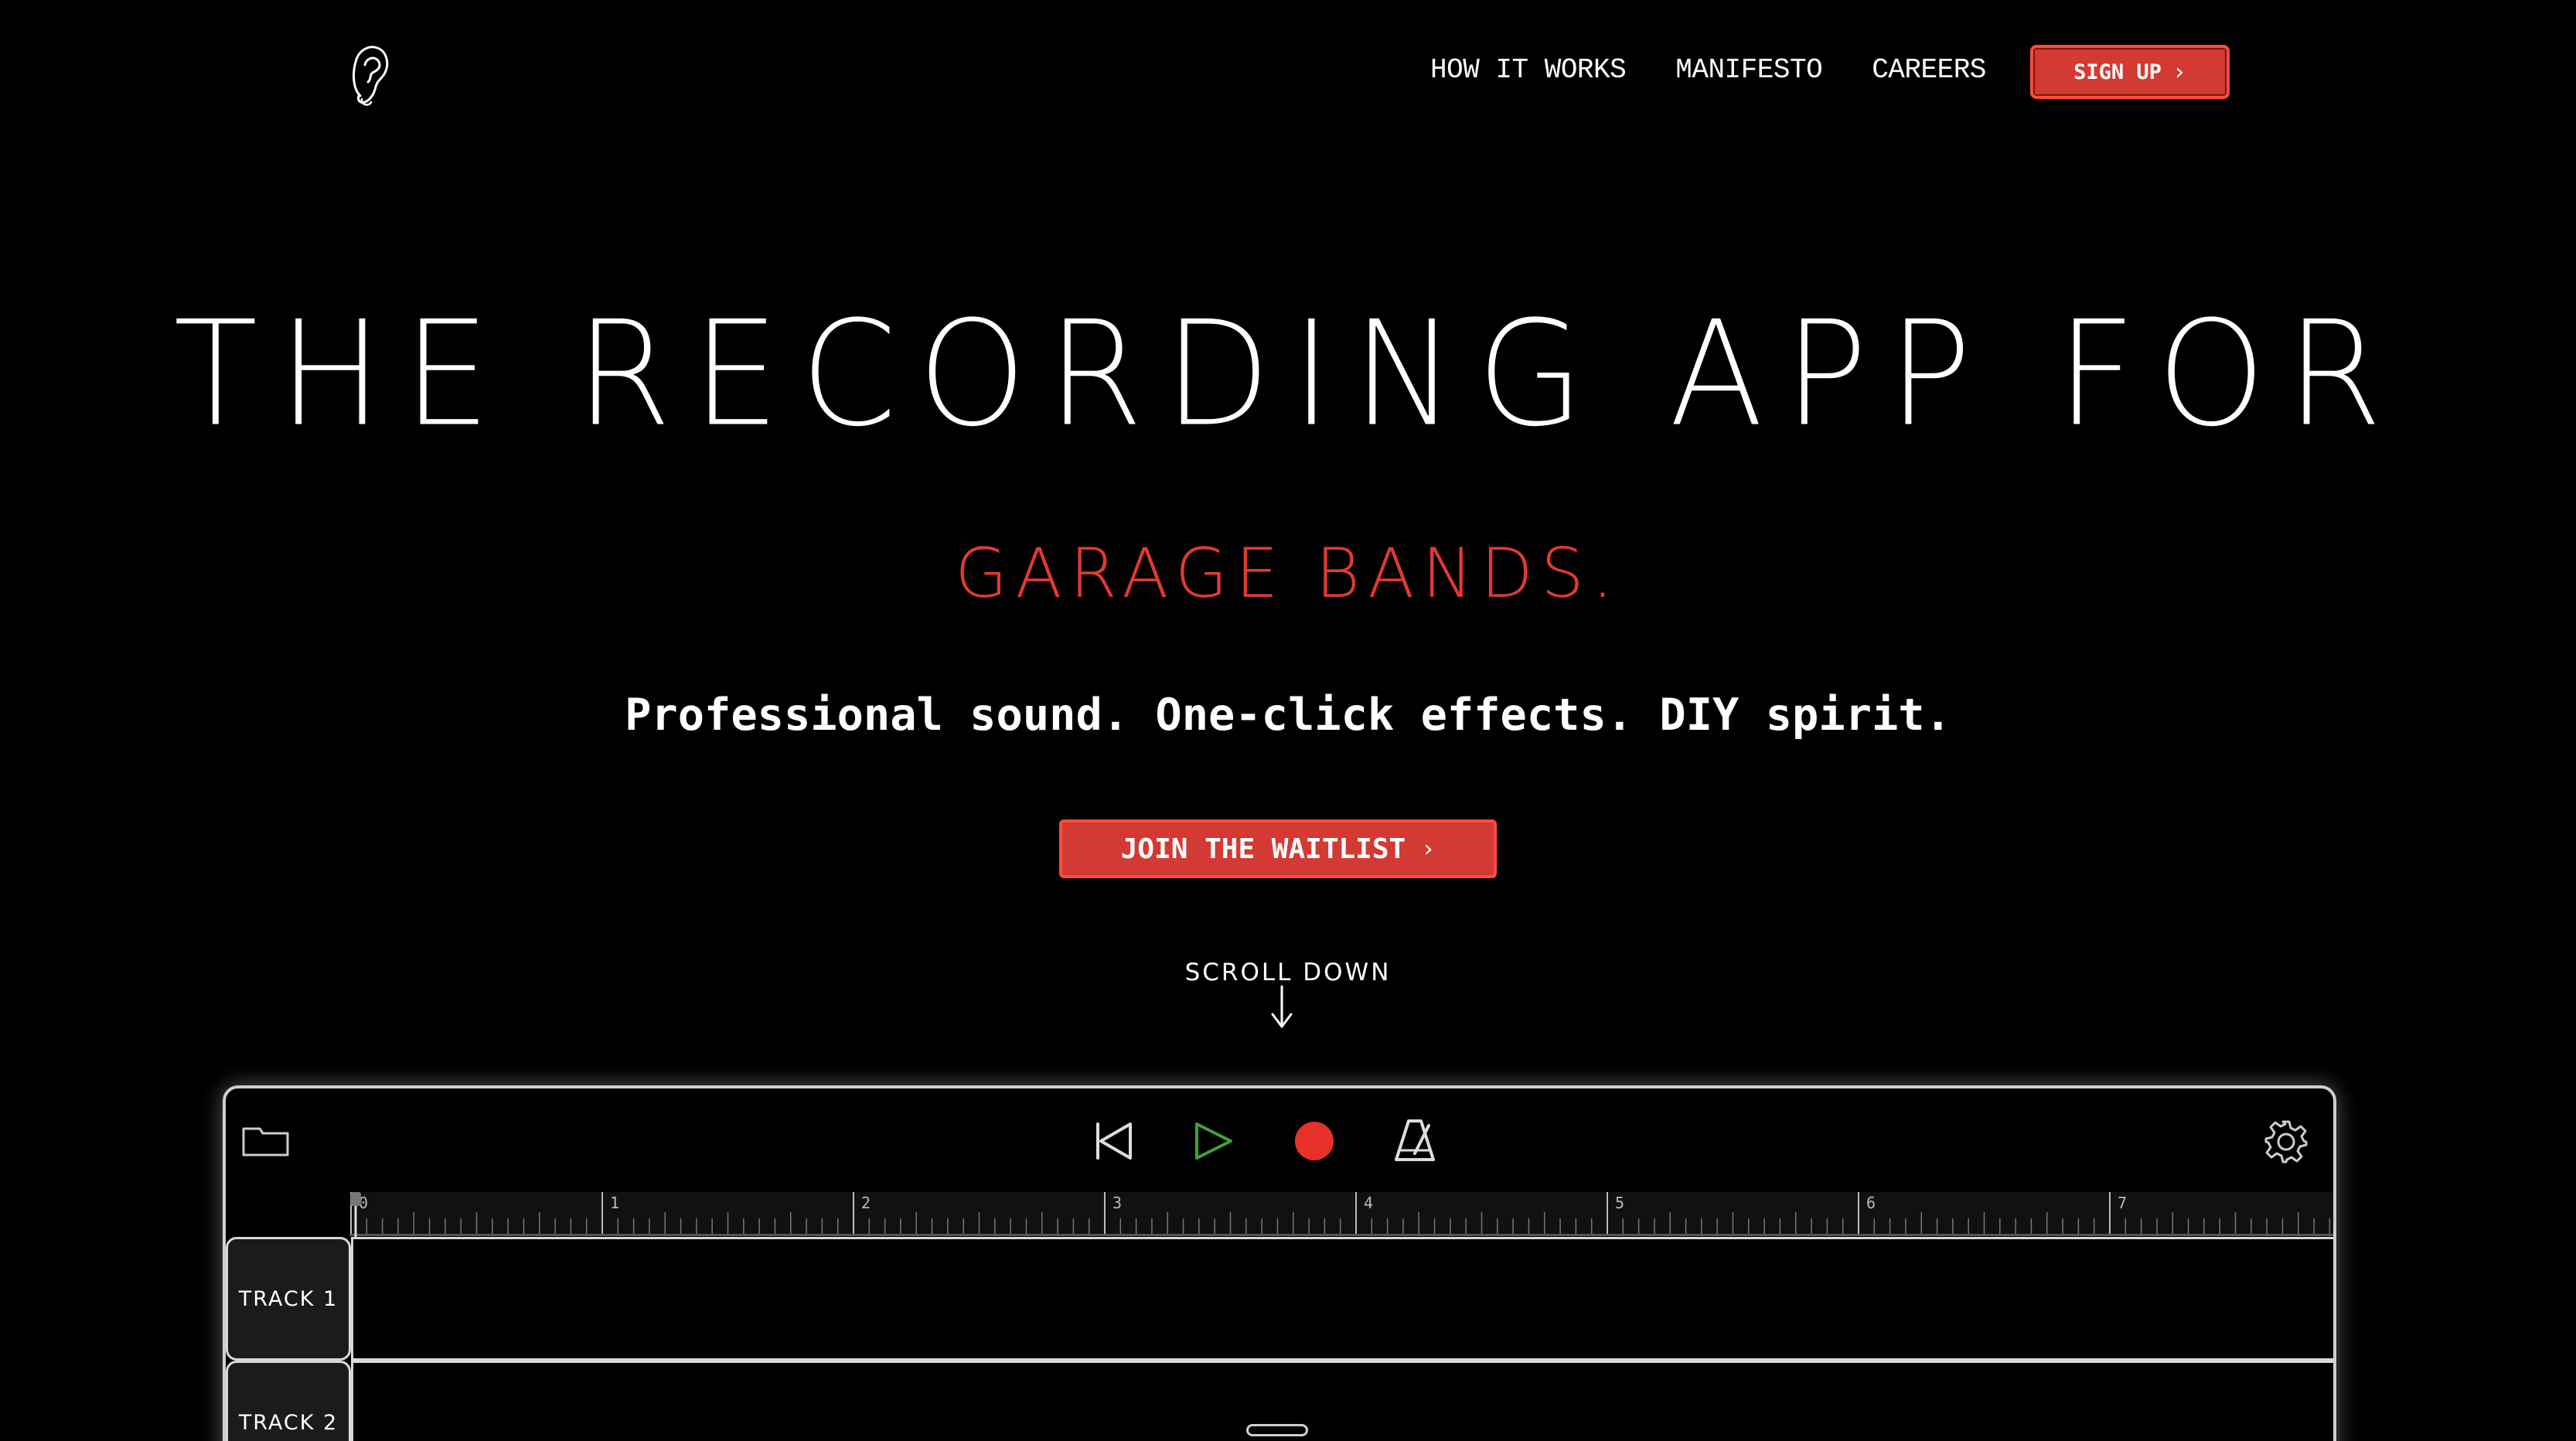 The image size is (2576, 1441). Describe the element at coordinates (1213, 1141) in the screenshot. I see `play-icon` at that location.